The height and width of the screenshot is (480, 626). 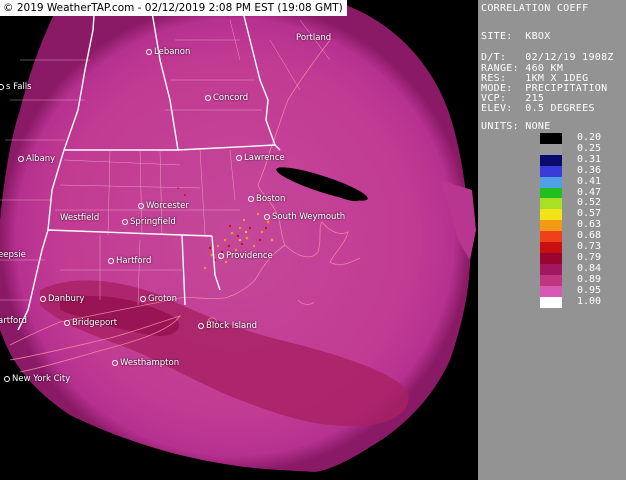 I want to click on legend-value: 0.47, so click(x=589, y=192).